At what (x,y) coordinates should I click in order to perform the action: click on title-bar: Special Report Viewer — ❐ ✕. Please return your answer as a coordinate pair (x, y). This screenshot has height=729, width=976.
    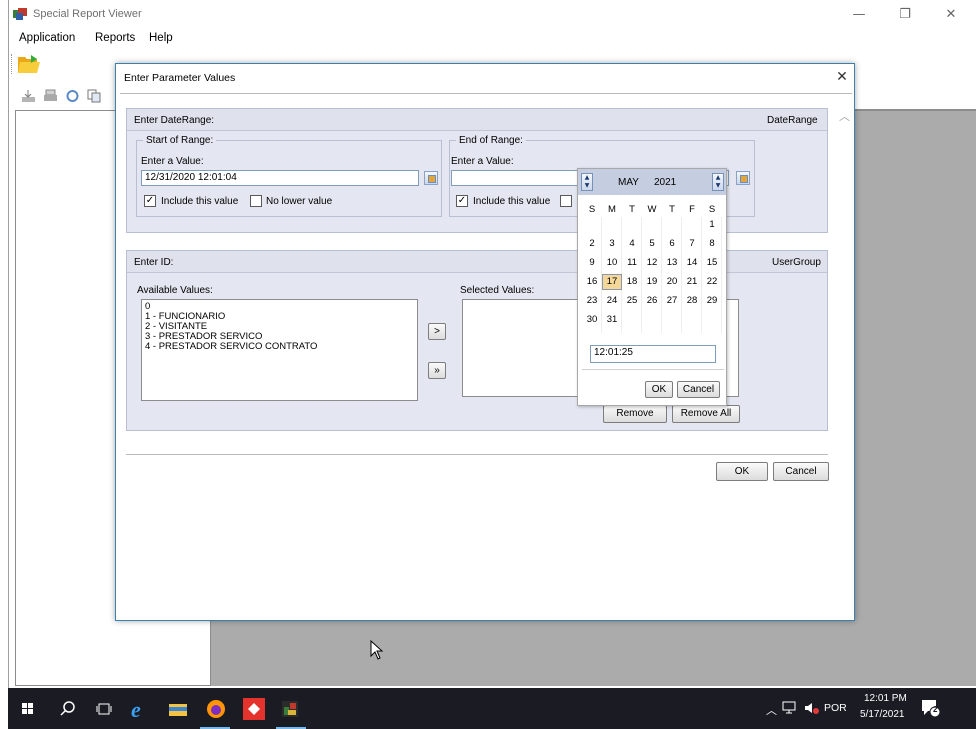
    Looking at the image, I should click on (492, 14).